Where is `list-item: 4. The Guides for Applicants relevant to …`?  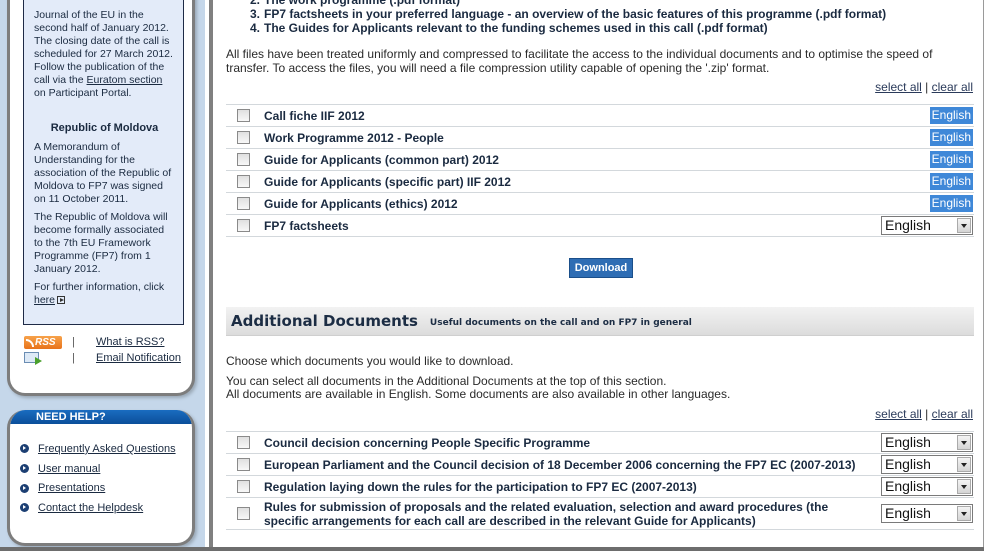
list-item: 4. The Guides for Applicants relevant to … is located at coordinates (509, 28).